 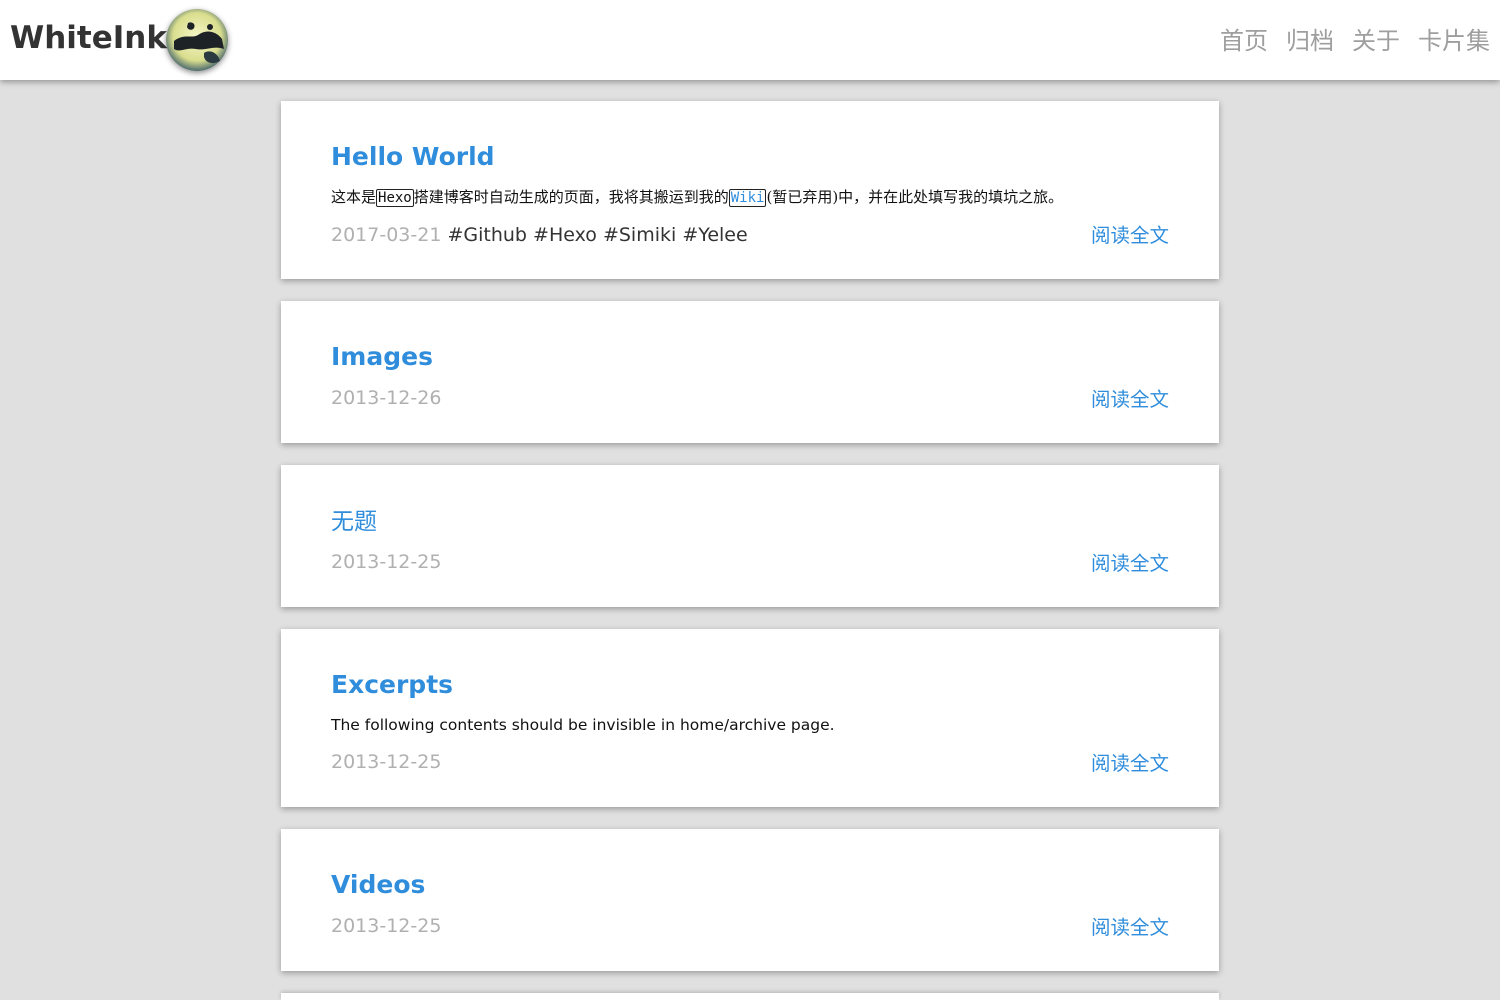 I want to click on nav-about: 关于, so click(x=1376, y=41).